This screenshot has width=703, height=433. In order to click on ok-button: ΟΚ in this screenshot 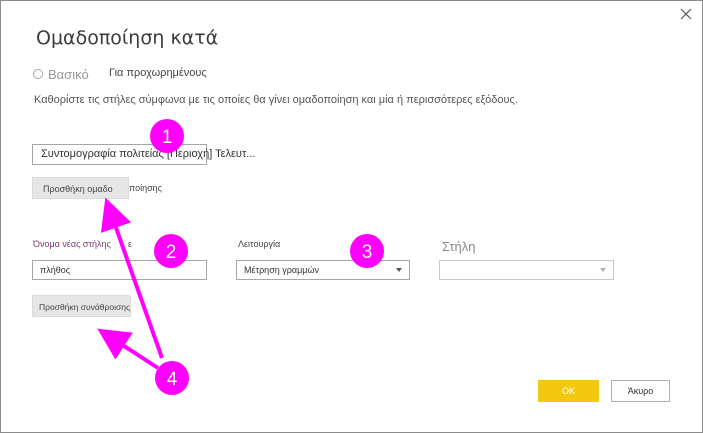, I will do `click(568, 391)`.